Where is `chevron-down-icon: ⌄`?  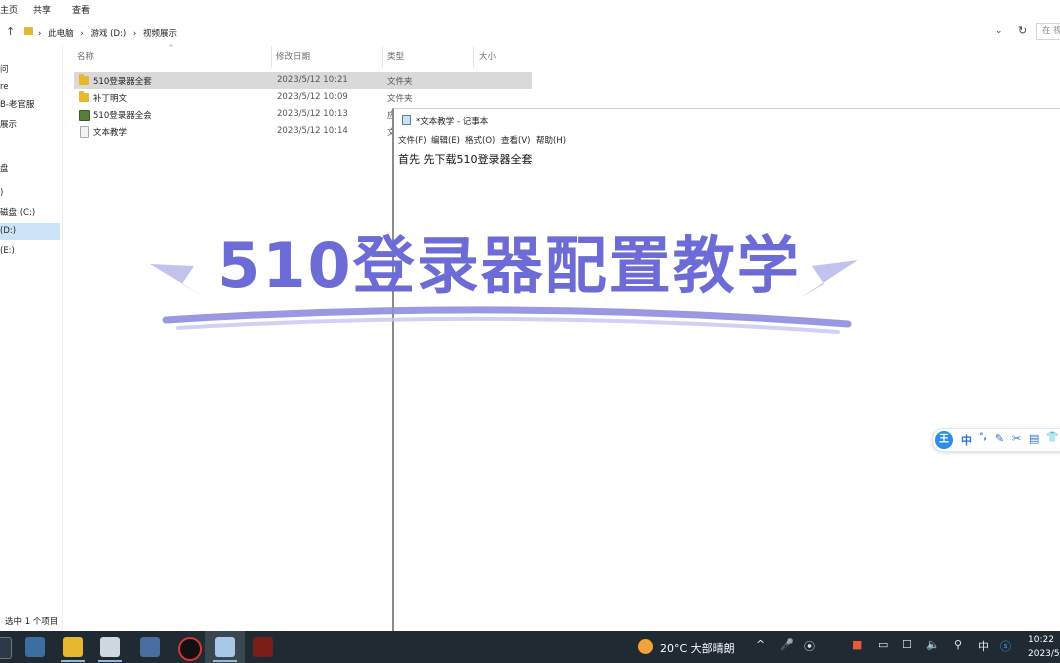
chevron-down-icon: ⌄ is located at coordinates (999, 31).